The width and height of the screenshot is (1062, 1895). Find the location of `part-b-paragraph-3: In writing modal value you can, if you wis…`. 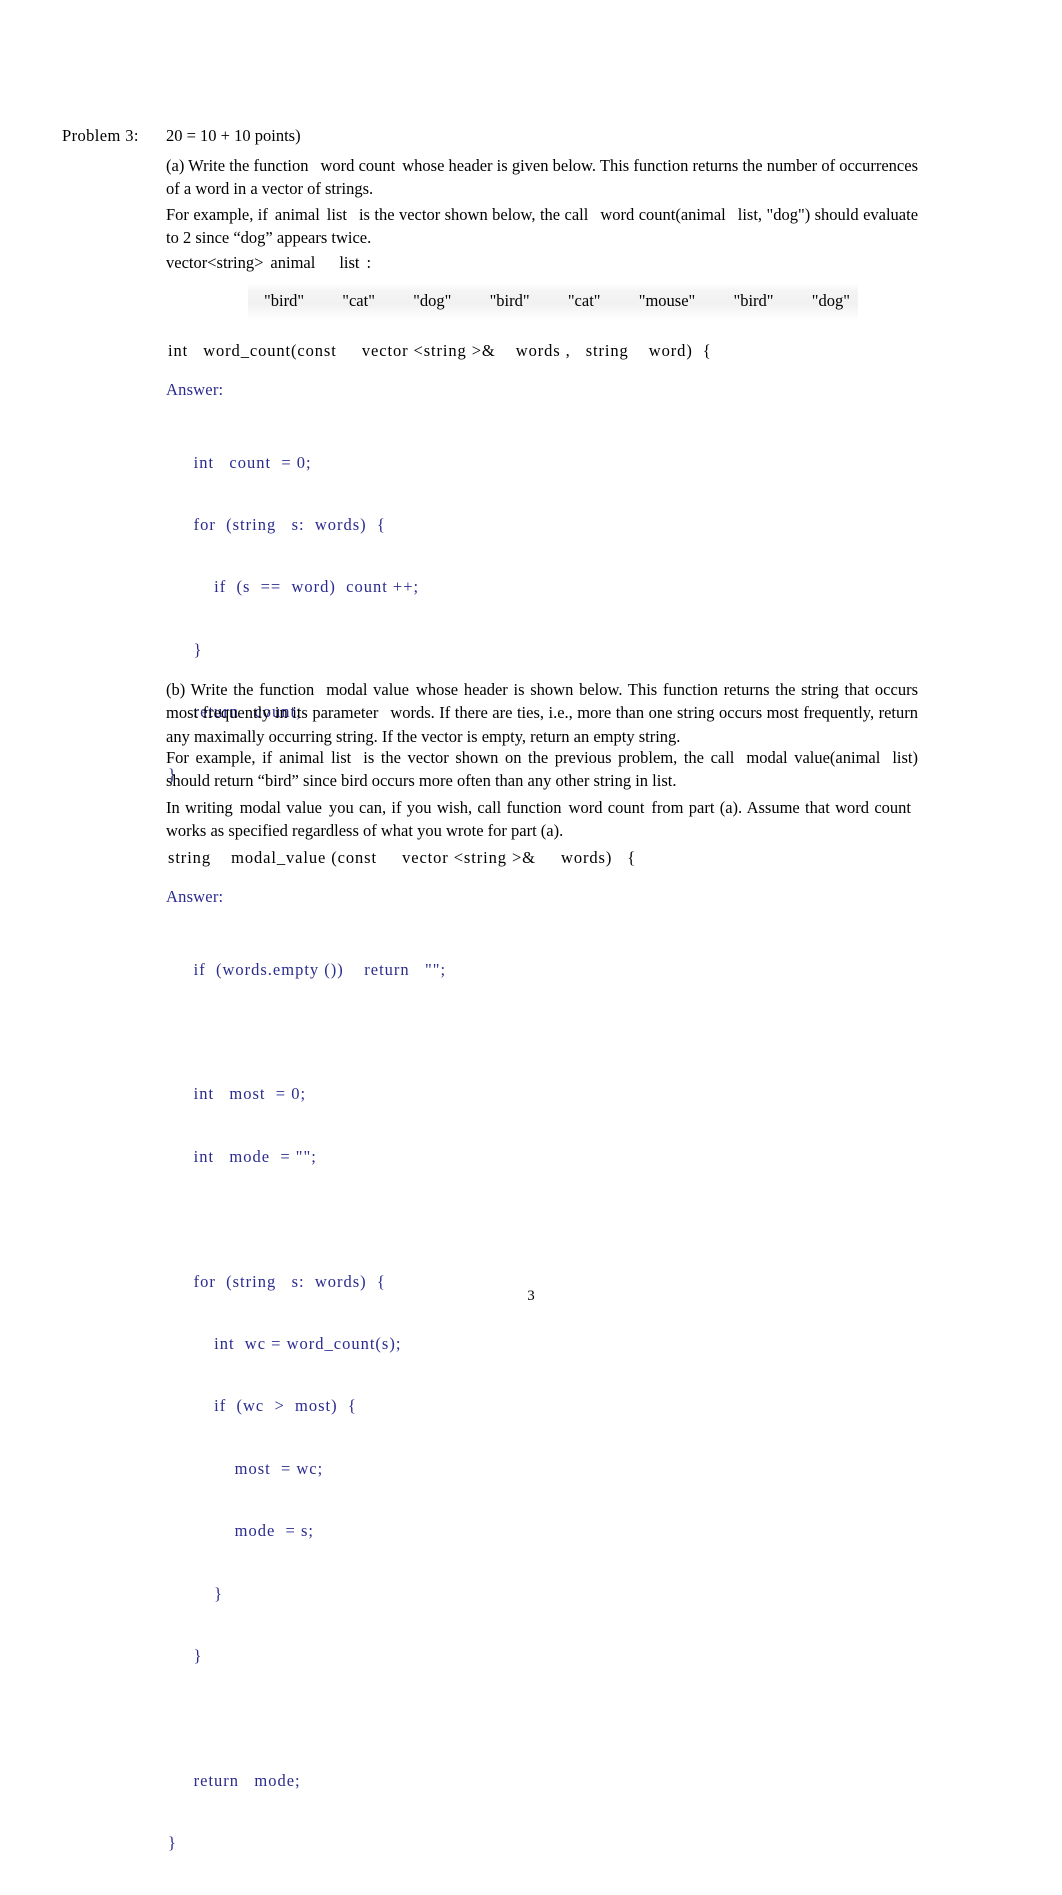

part-b-paragraph-3: In writing modal value you can, if you wis… is located at coordinates (542, 819).